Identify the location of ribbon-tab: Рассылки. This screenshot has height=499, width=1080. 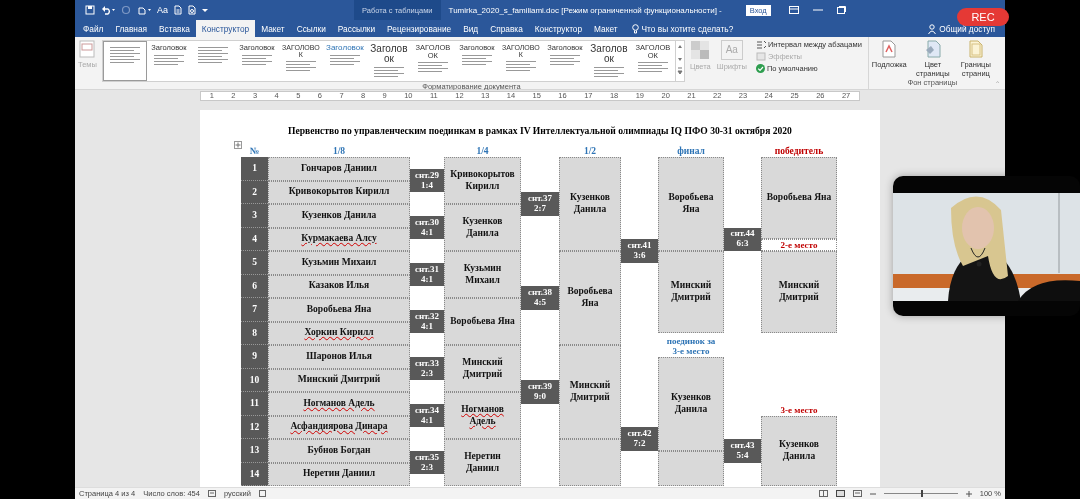
(356, 28).